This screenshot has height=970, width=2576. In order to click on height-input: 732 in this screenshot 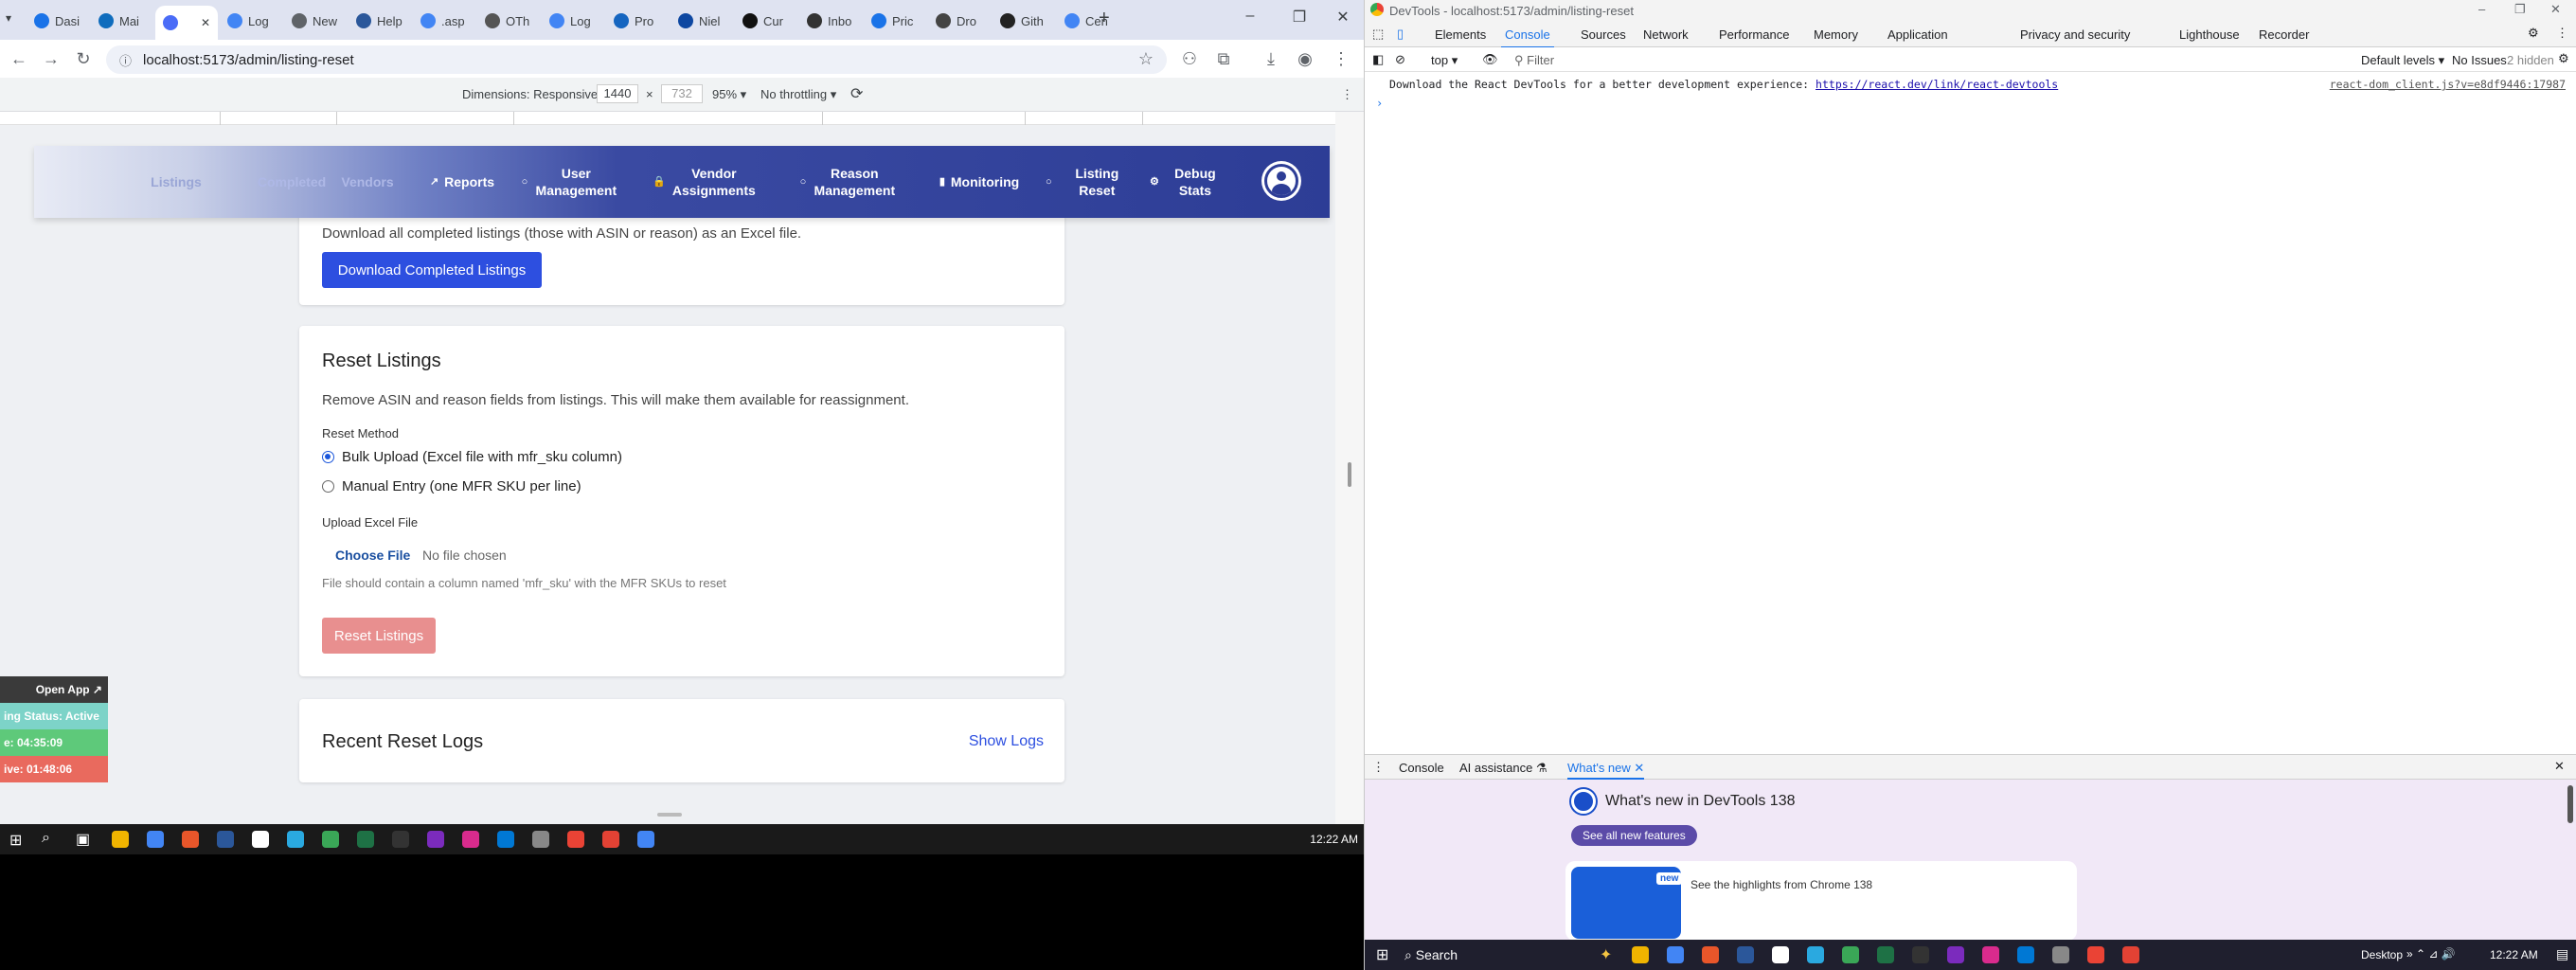, I will do `click(682, 93)`.